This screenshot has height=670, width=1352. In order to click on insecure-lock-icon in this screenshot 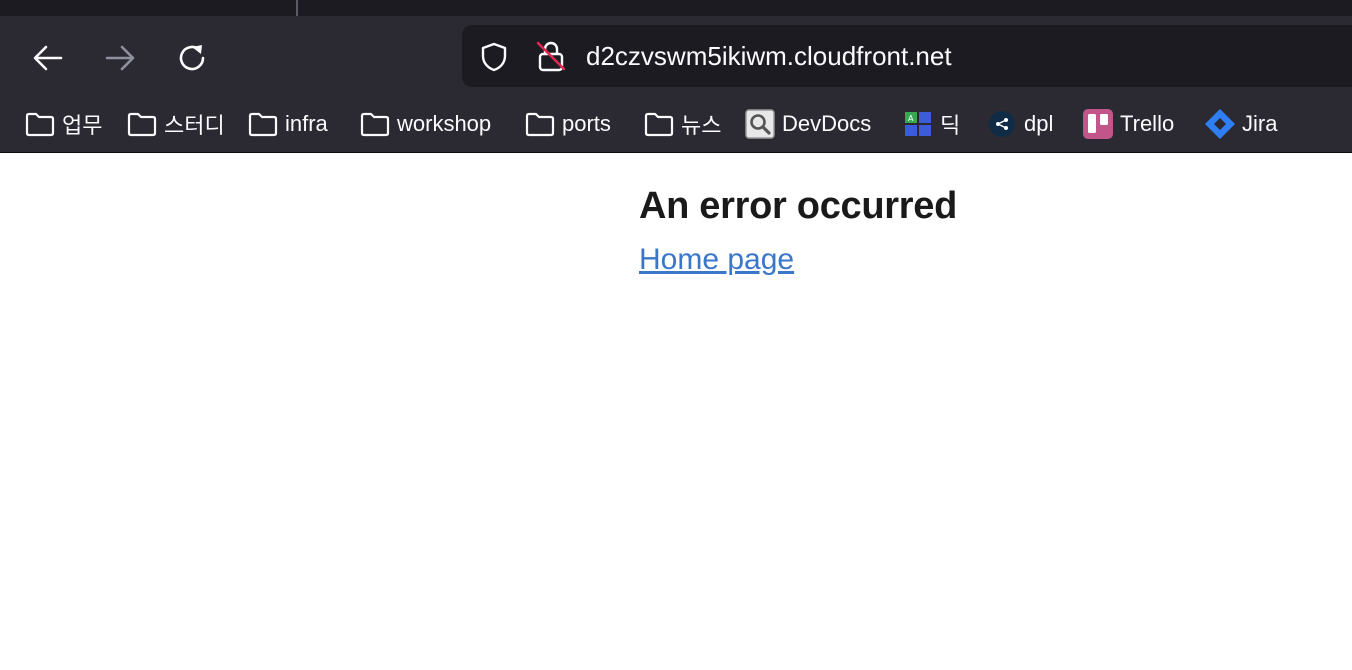, I will do `click(551, 58)`.